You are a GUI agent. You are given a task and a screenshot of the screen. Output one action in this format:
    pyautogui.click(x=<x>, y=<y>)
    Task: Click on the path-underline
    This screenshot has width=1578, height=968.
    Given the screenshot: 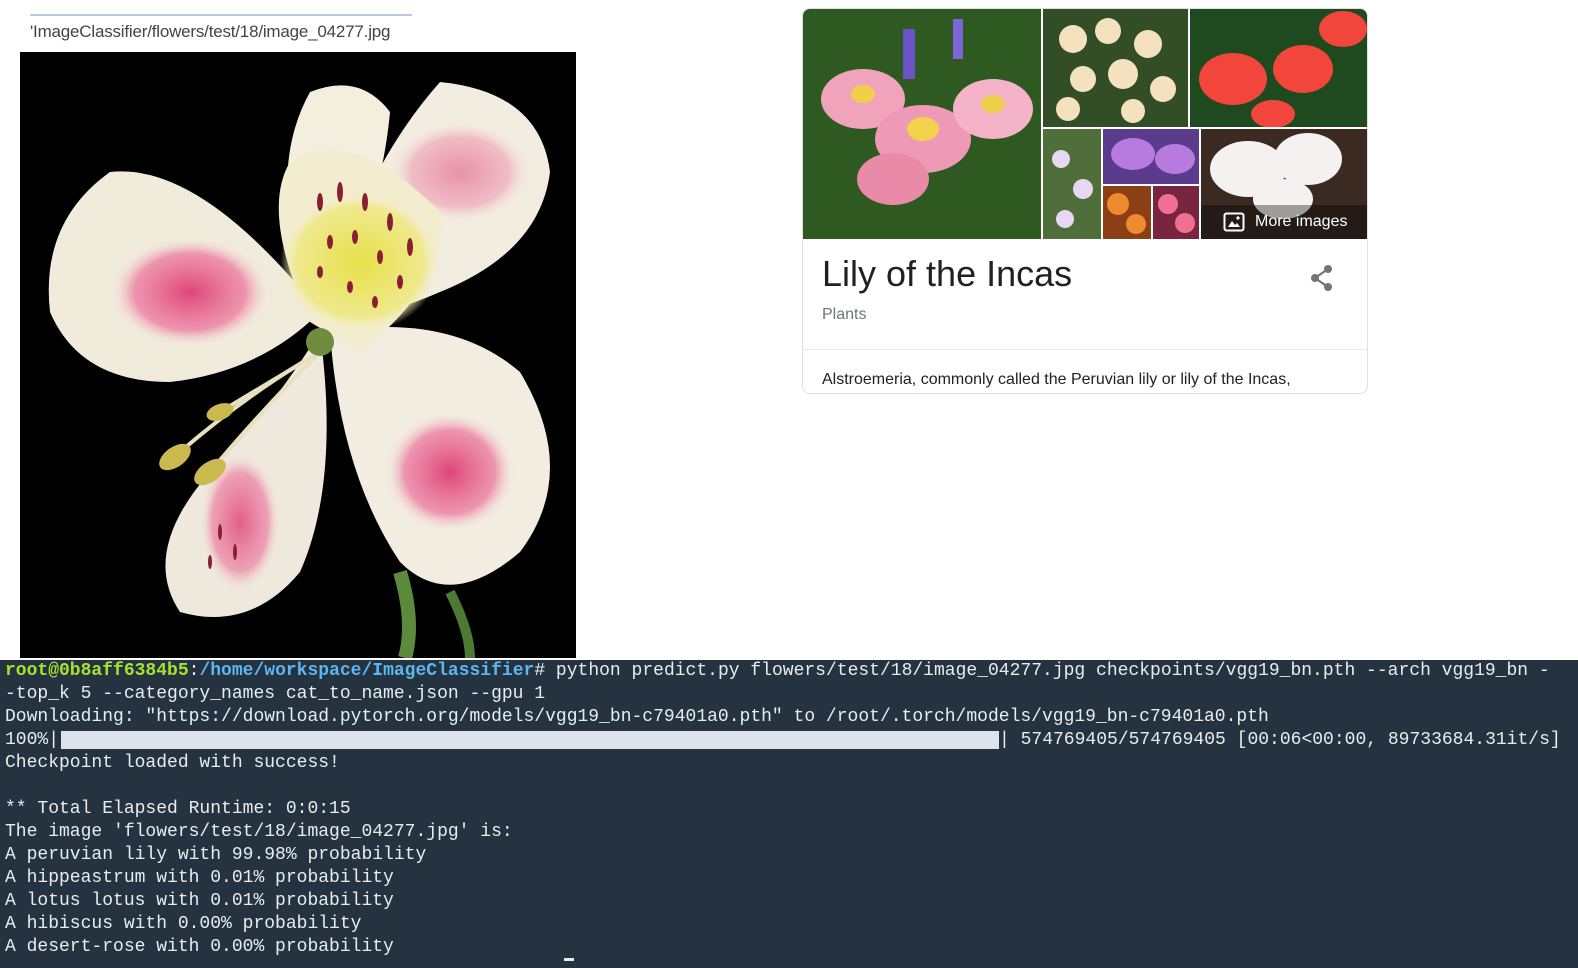 What is the action you would take?
    pyautogui.click(x=221, y=15)
    